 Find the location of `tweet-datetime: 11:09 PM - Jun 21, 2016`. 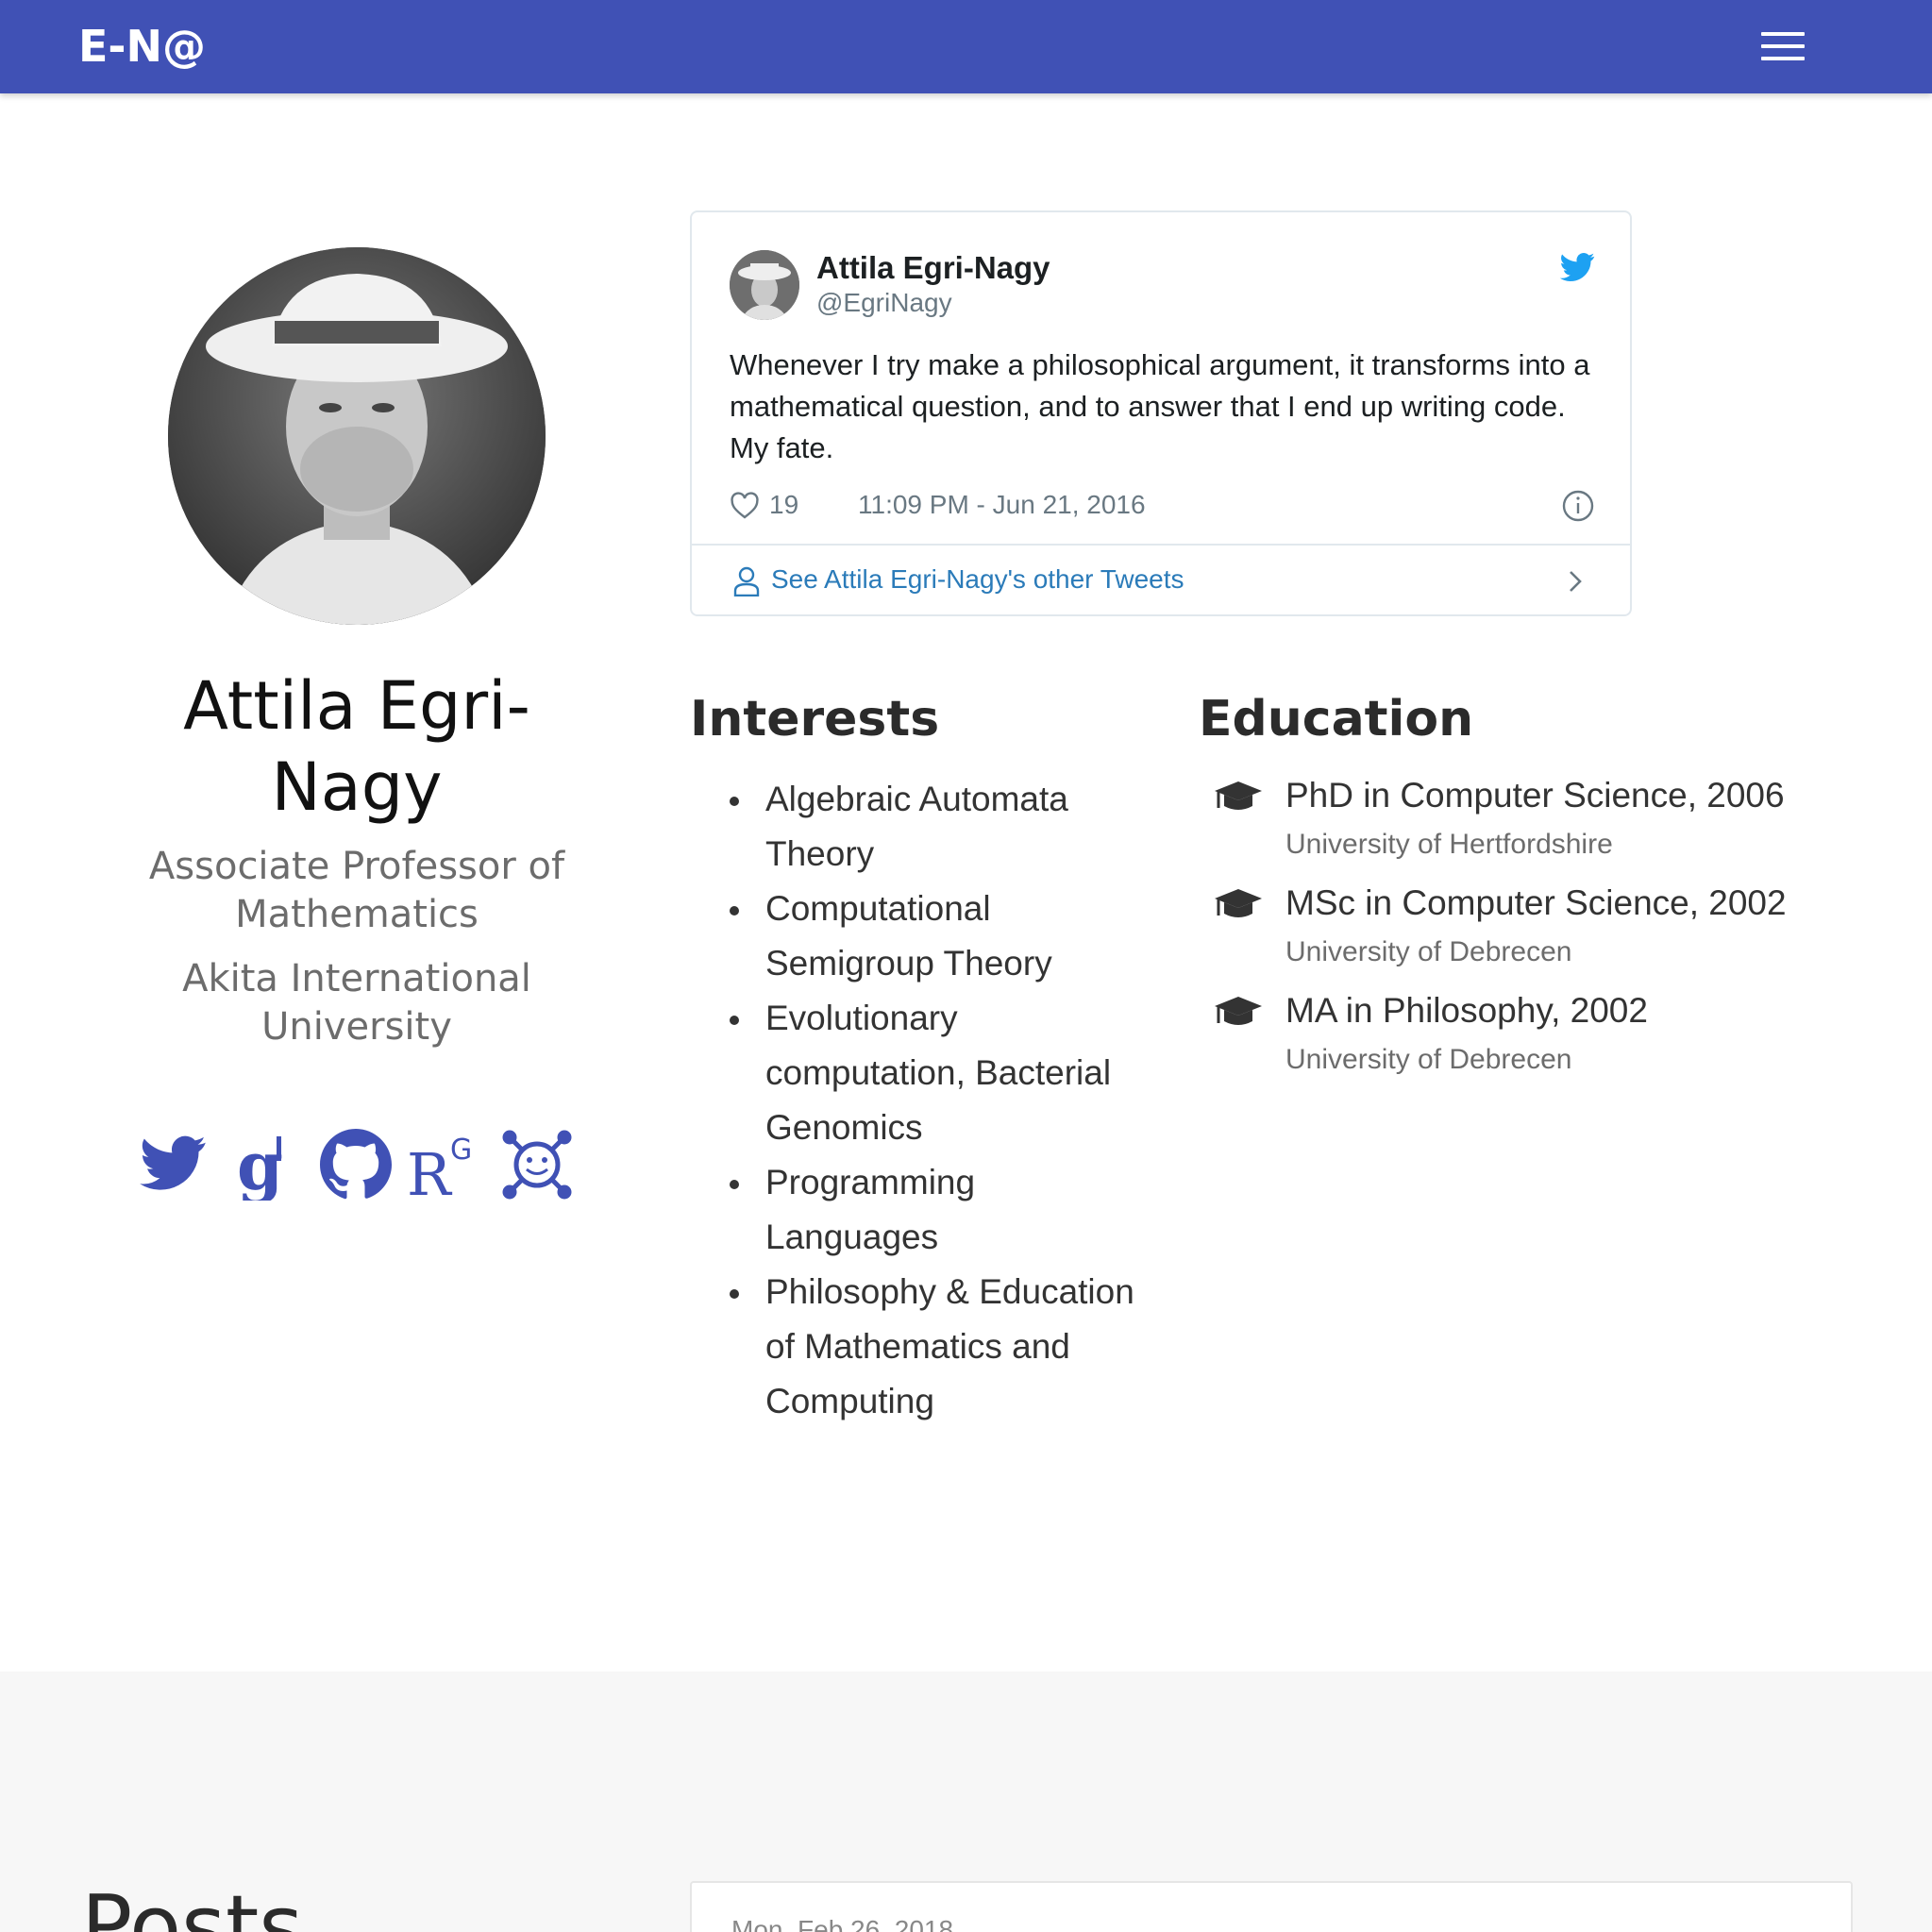

tweet-datetime: 11:09 PM - Jun 21, 2016 is located at coordinates (1002, 505).